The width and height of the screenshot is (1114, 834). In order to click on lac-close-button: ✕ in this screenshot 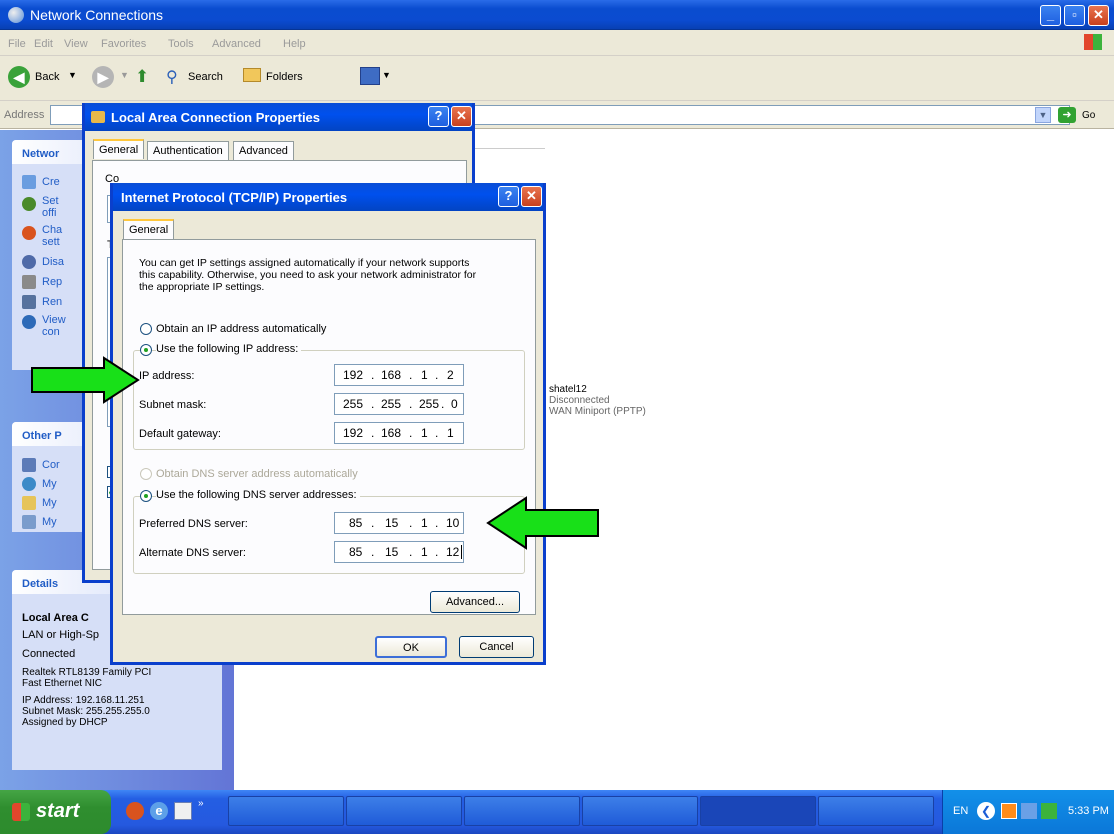, I will do `click(461, 116)`.